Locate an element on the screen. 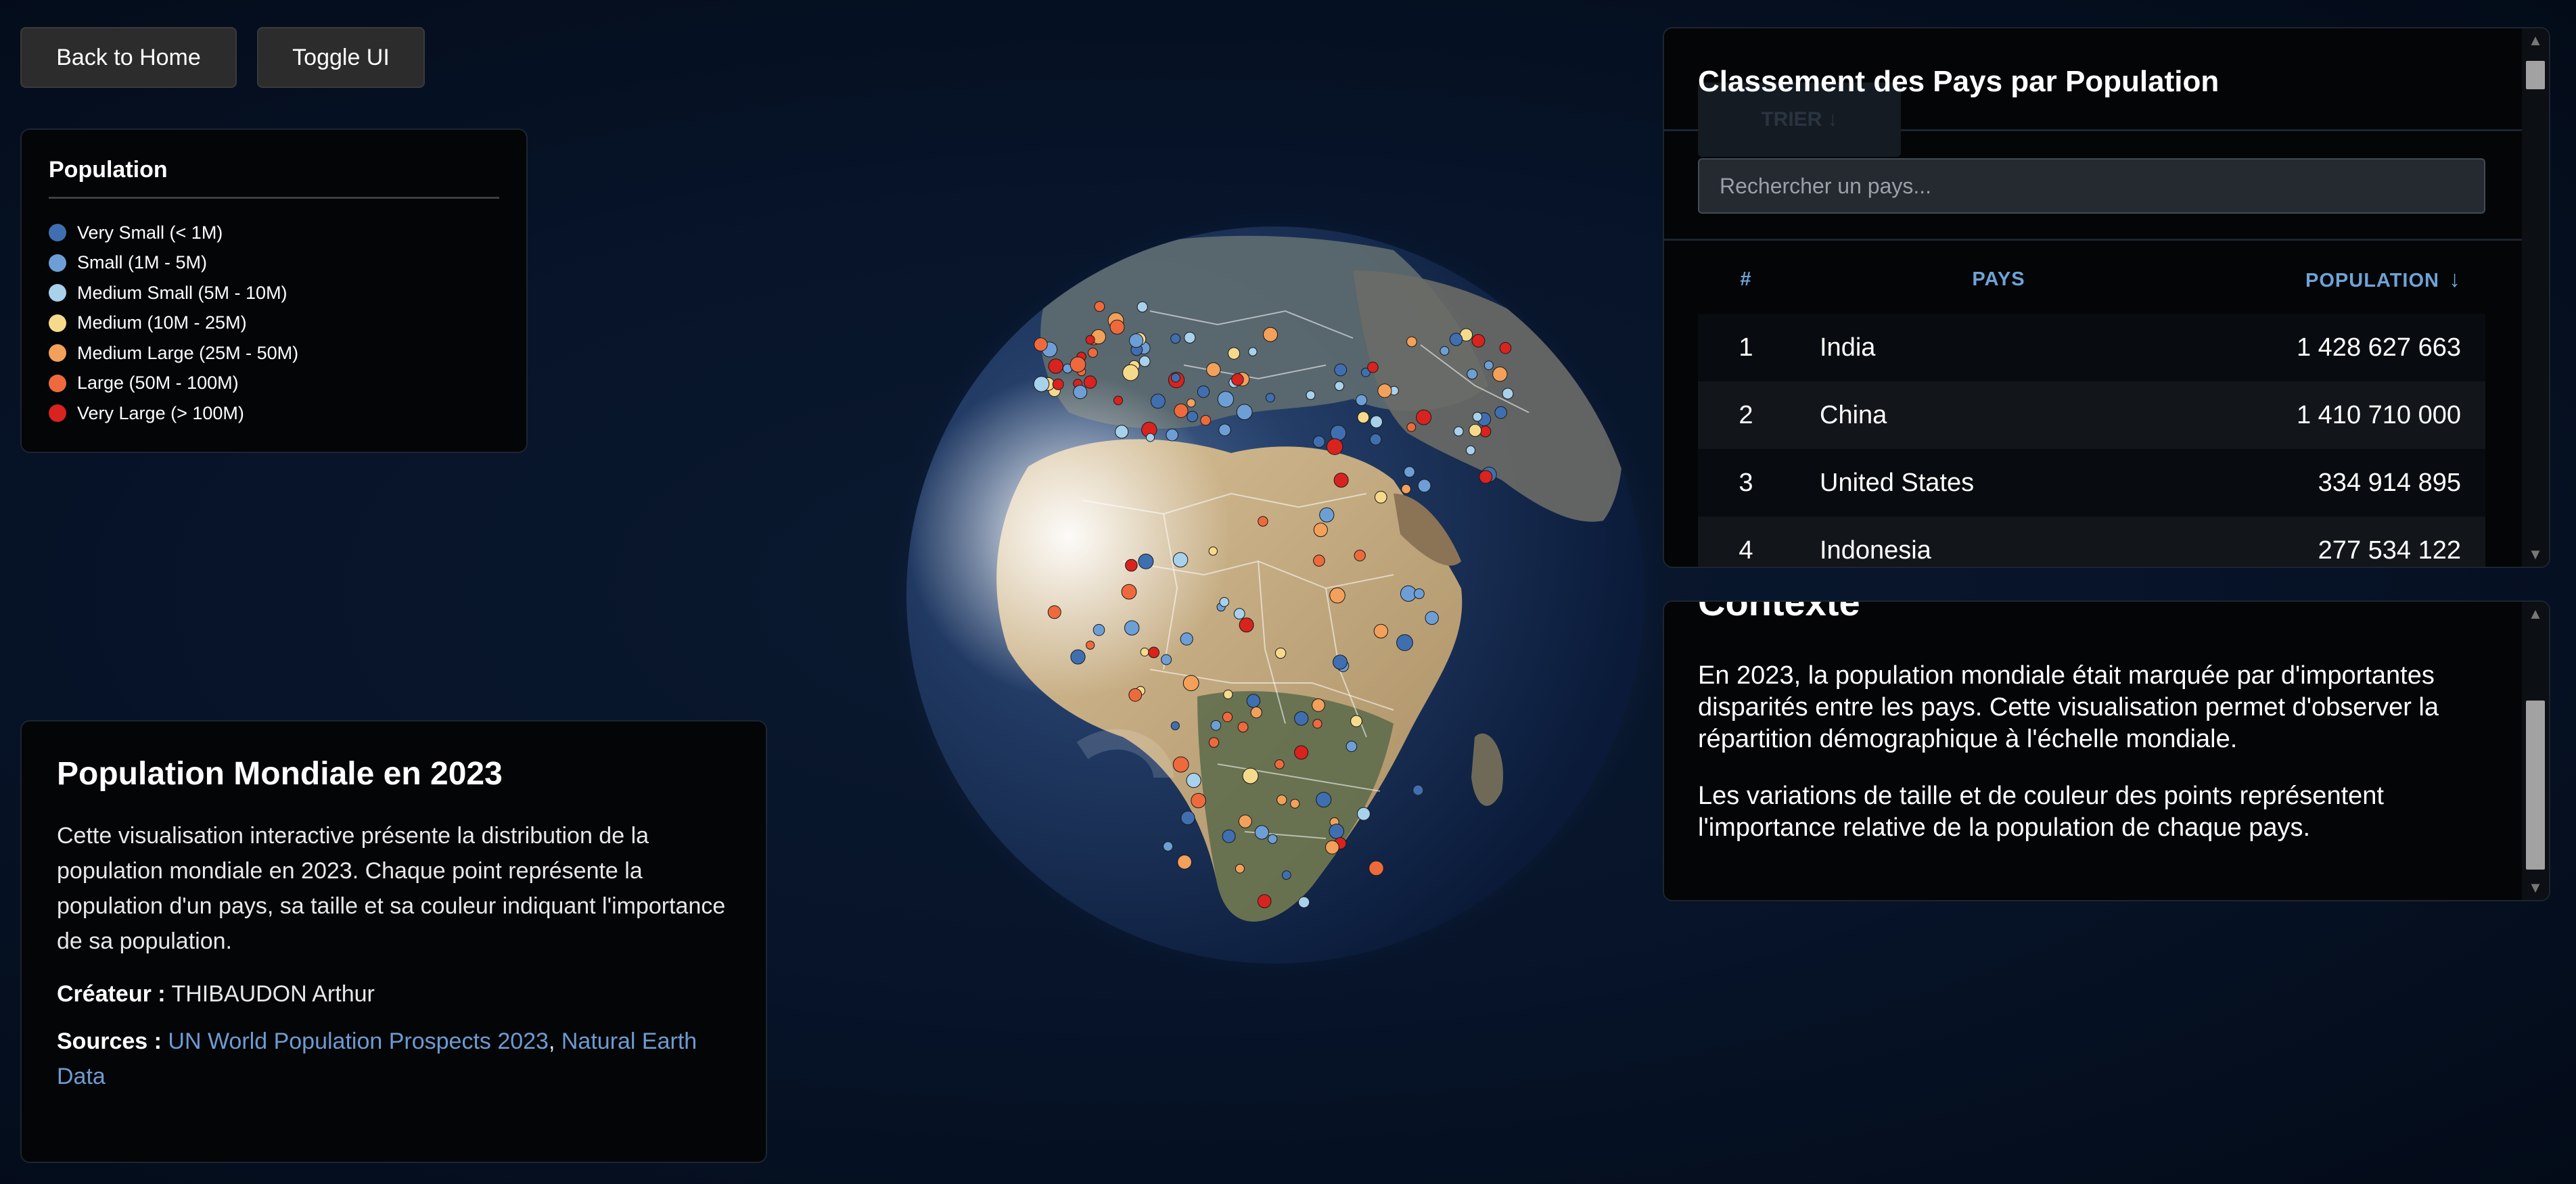 This screenshot has width=2576, height=1184. table-row: 4 Indonesia 277 534 122 is located at coordinates (2091, 542).